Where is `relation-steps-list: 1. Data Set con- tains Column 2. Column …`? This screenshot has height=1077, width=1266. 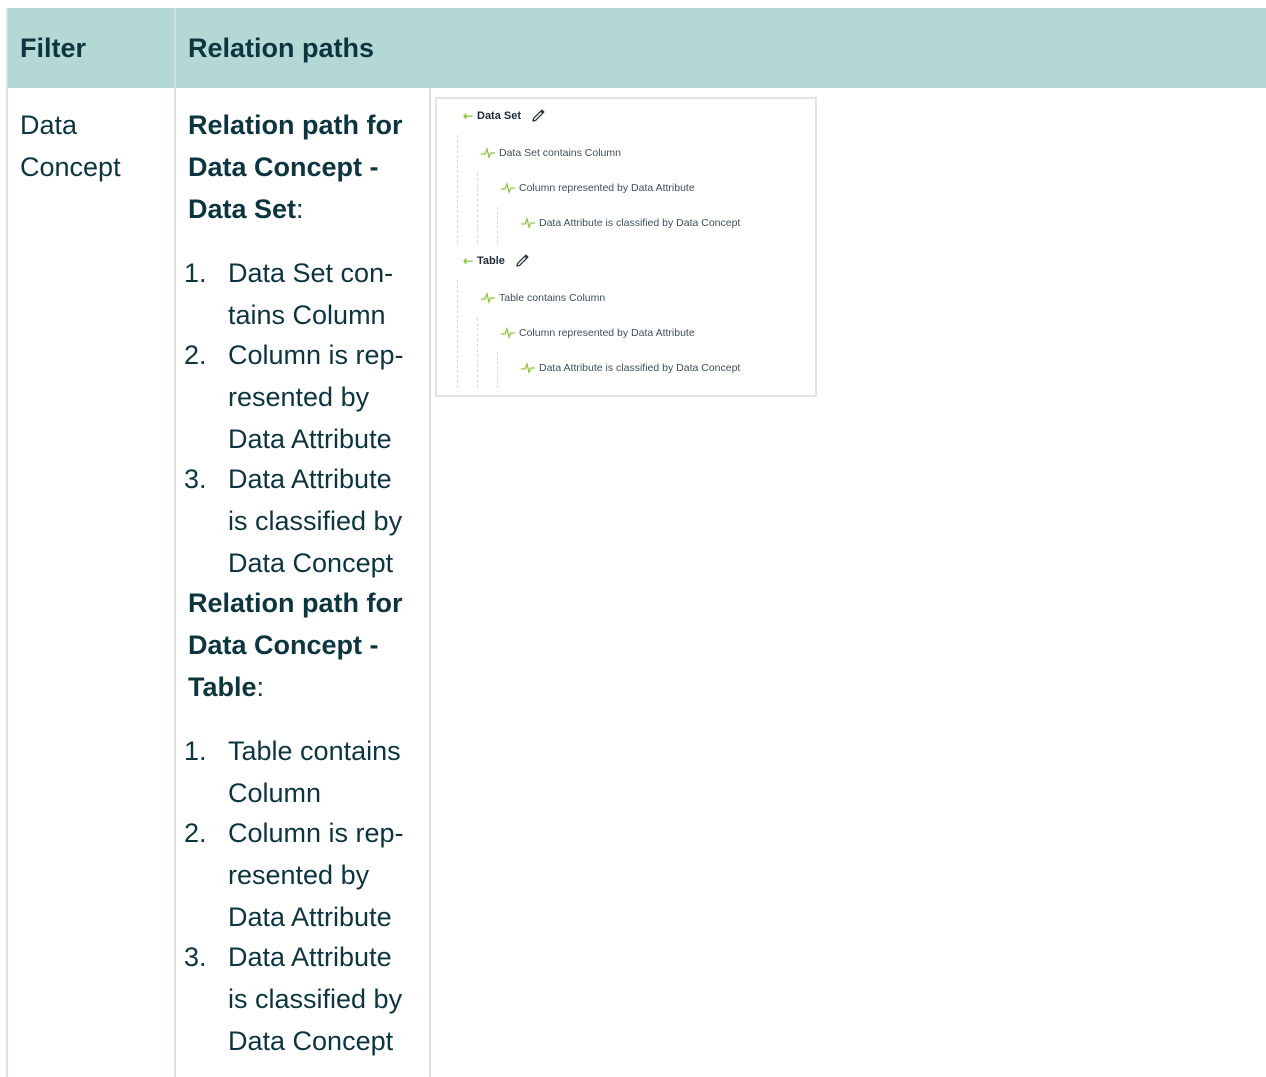
relation-steps-list: 1. Data Set con- tains Column 2. Column … is located at coordinates (306, 418).